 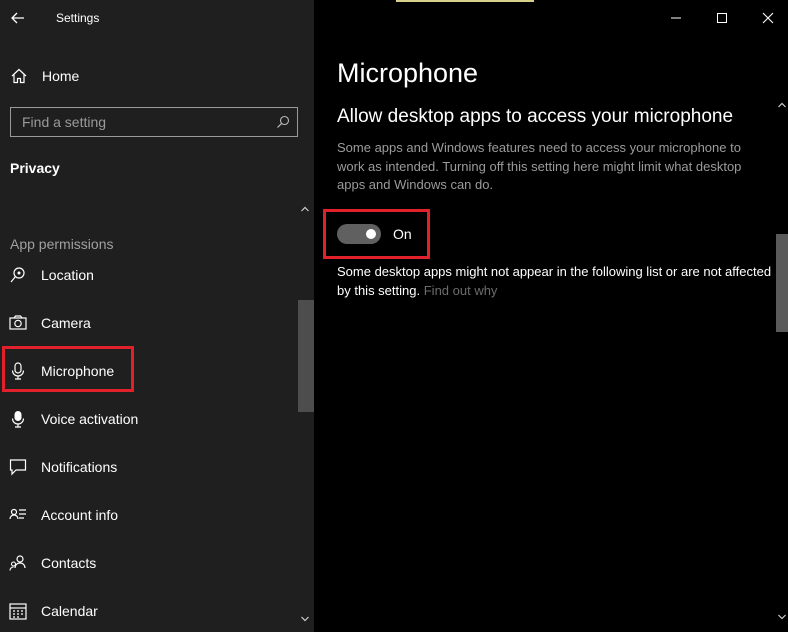 I want to click on sidebar-item-account-info: Account info, so click(x=149, y=515).